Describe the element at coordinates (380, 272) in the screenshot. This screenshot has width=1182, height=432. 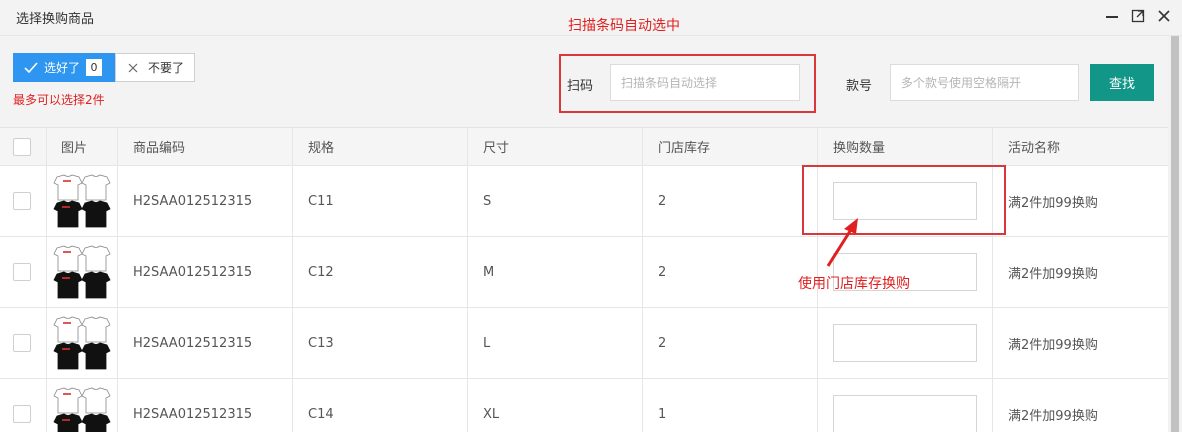
I see `product-spec: C12` at that location.